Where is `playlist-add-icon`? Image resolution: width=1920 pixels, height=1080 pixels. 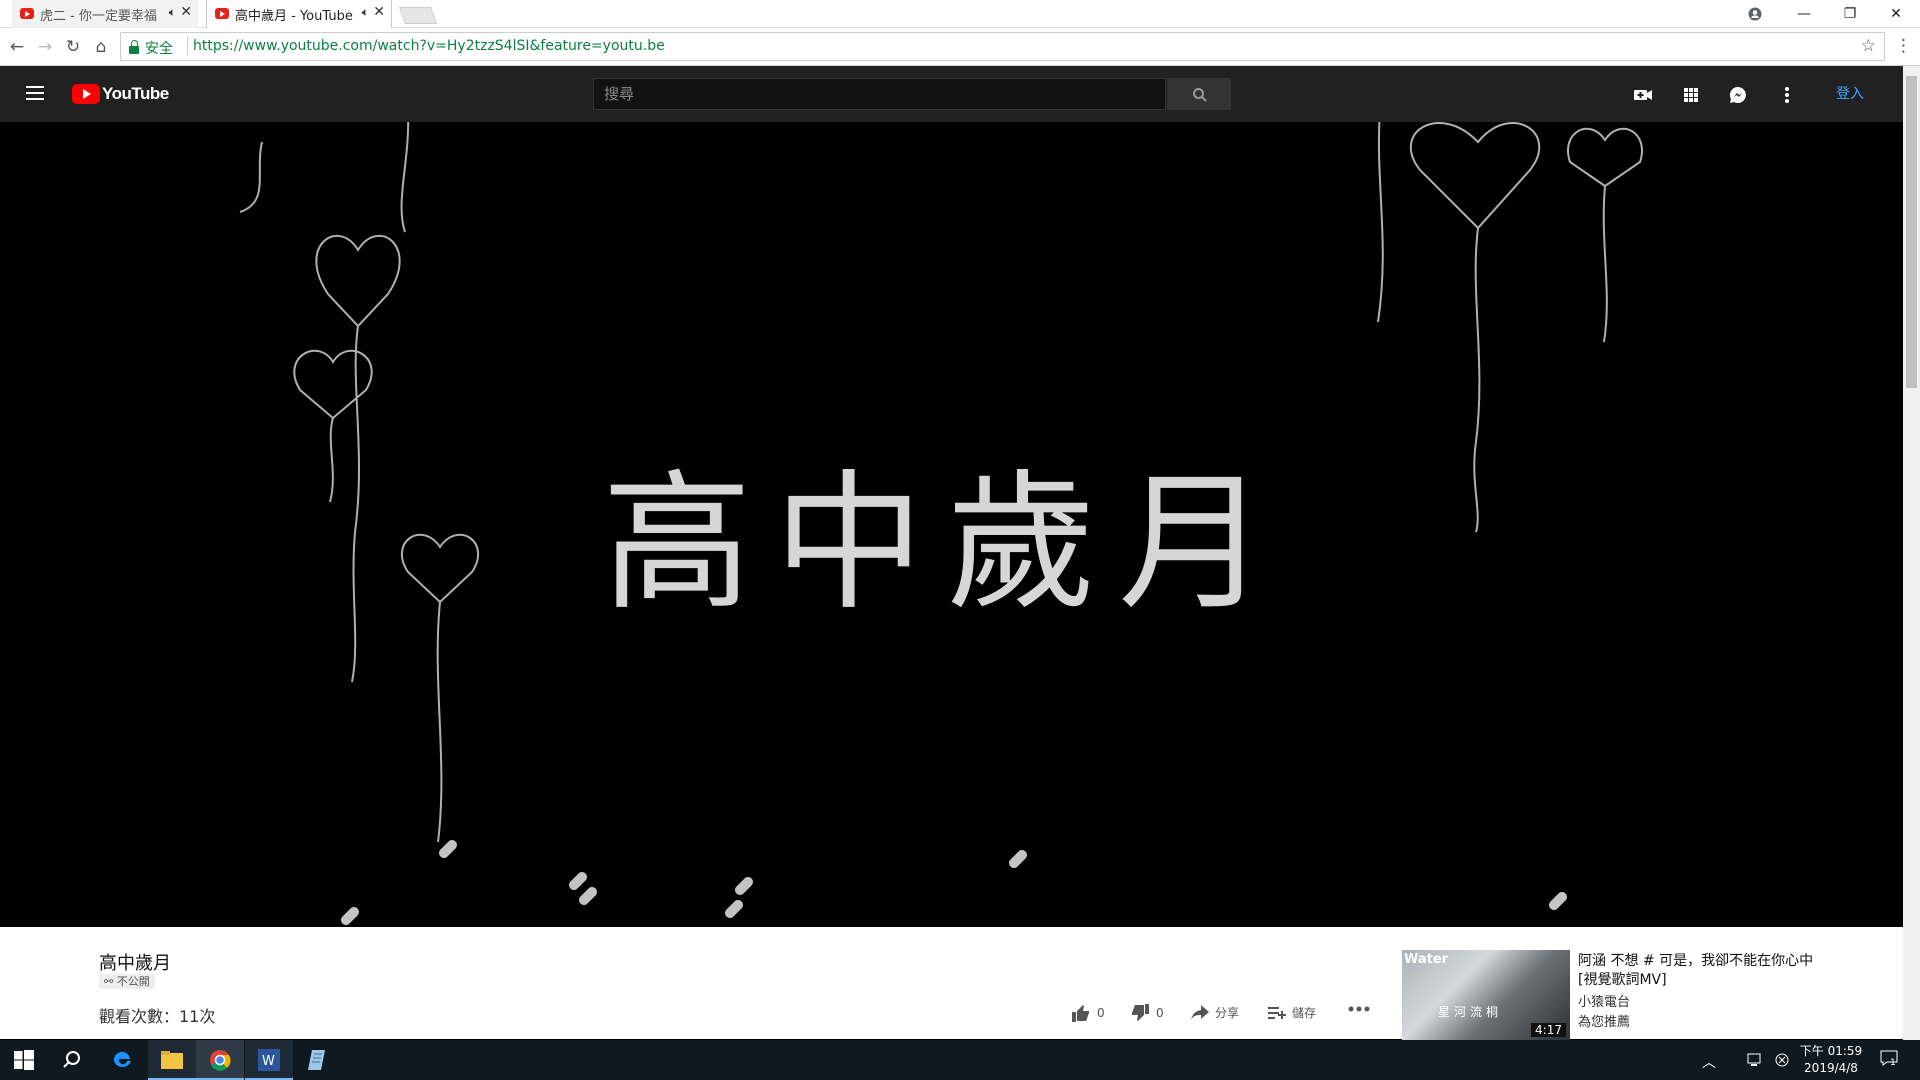 playlist-add-icon is located at coordinates (1277, 1012).